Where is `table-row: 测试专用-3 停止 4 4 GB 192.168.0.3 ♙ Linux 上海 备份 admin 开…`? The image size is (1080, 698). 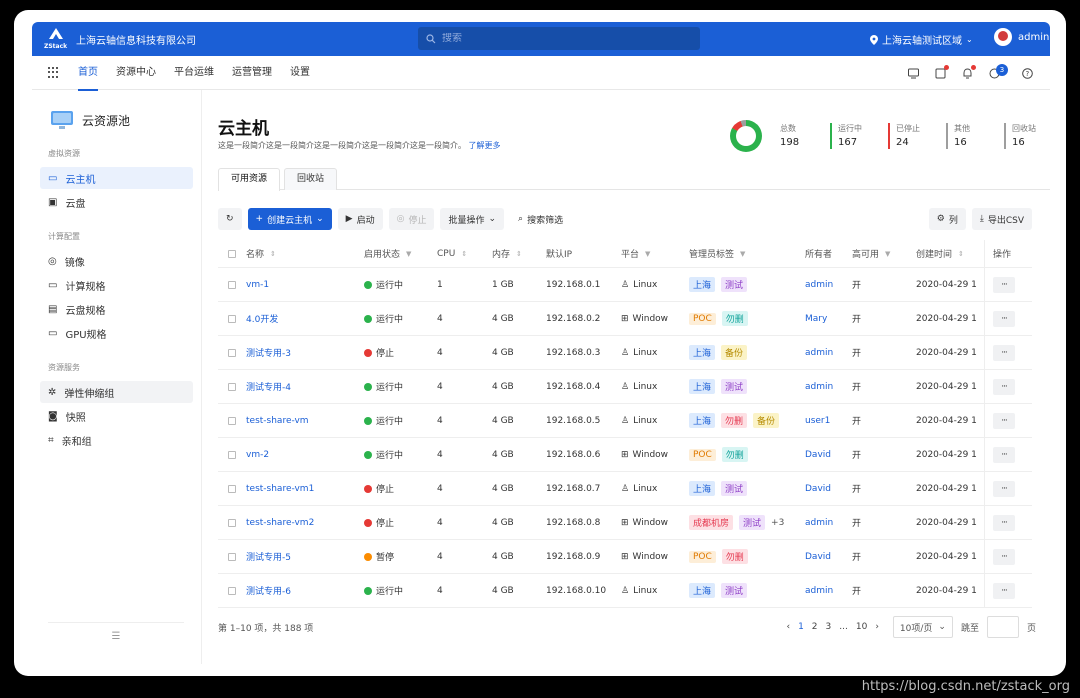 table-row: 测试专用-3 停止 4 4 GB 192.168.0.3 ♙ Linux 上海 备份 admin 开… is located at coordinates (625, 353).